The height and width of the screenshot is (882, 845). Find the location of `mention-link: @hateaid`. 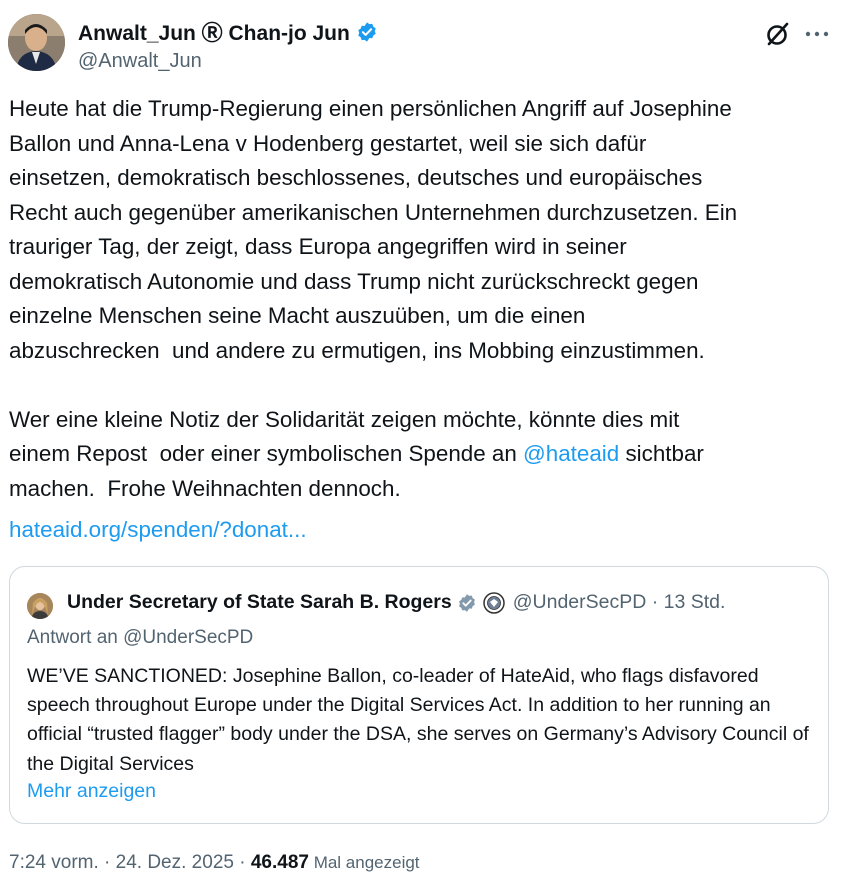

mention-link: @hateaid is located at coordinates (571, 453).